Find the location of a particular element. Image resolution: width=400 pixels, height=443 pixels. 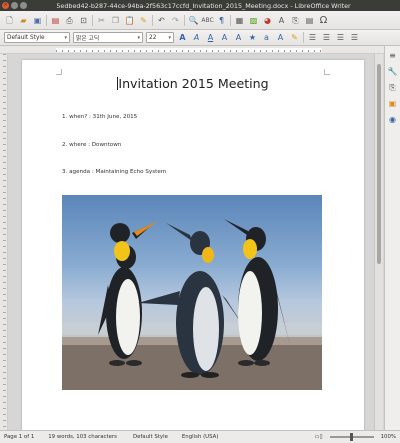

spelling-icon: ABC is located at coordinates (207, 20).